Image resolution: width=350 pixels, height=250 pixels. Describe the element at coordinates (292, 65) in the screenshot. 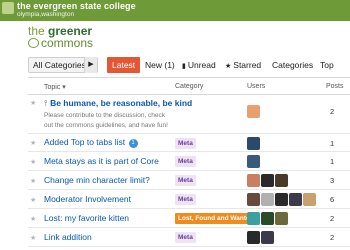

I see `tab-categories: Categories` at that location.